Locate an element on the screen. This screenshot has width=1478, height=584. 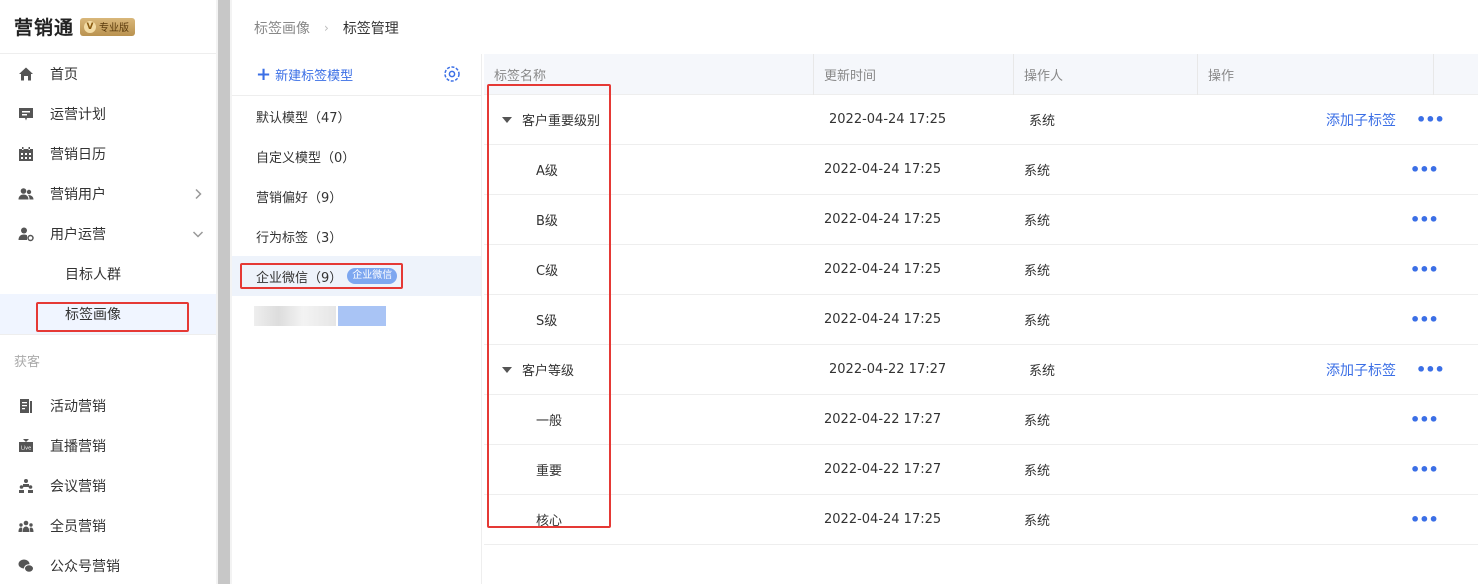
header-operator: 操作人 is located at coordinates (1106, 74).